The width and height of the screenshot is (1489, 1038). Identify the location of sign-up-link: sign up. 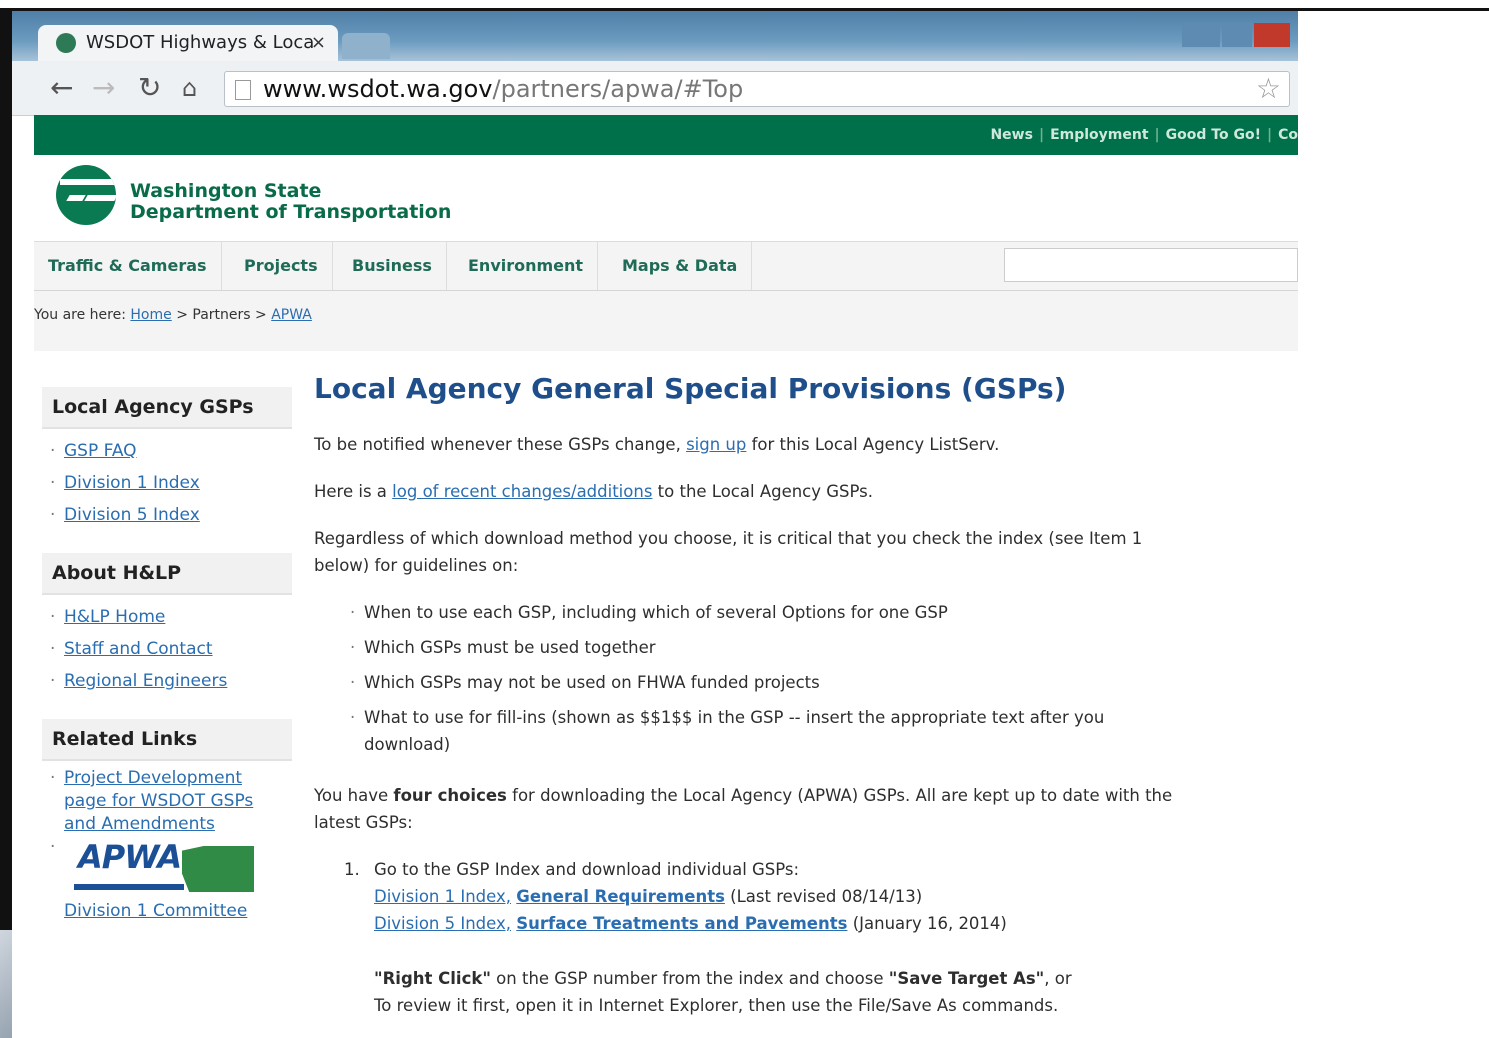
(716, 444).